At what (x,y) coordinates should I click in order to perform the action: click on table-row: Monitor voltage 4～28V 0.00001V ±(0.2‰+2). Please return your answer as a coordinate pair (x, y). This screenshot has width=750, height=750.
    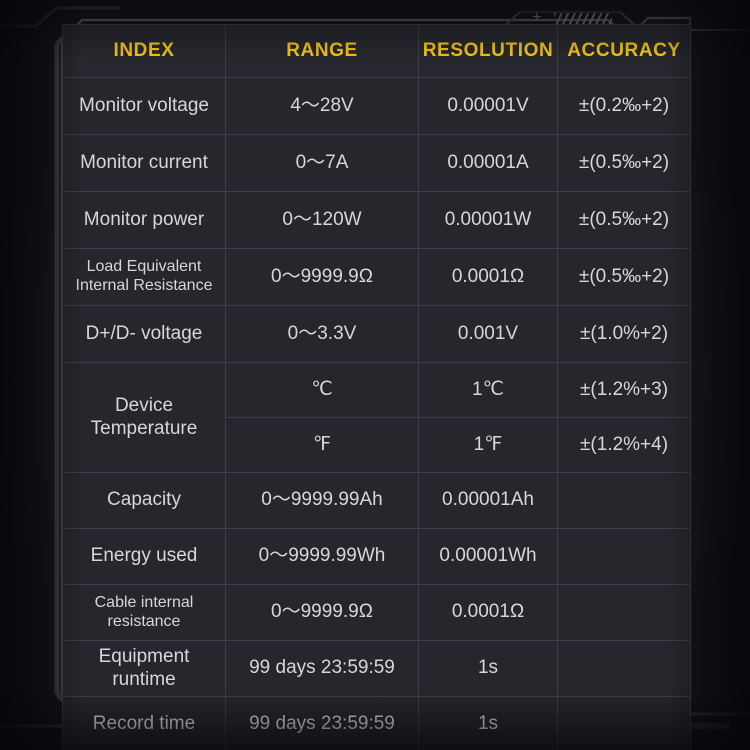
    Looking at the image, I should click on (376, 106).